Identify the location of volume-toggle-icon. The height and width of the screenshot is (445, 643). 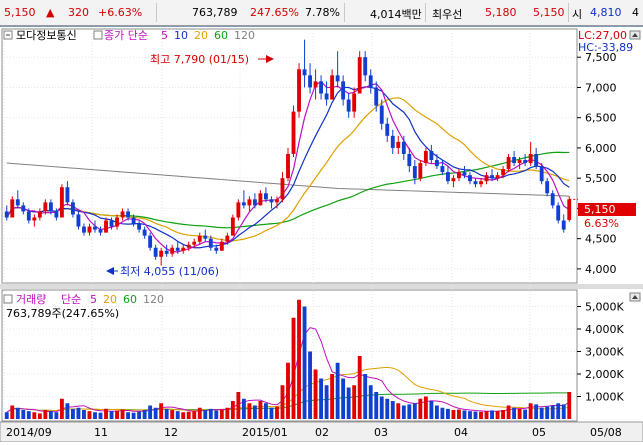
(8, 299).